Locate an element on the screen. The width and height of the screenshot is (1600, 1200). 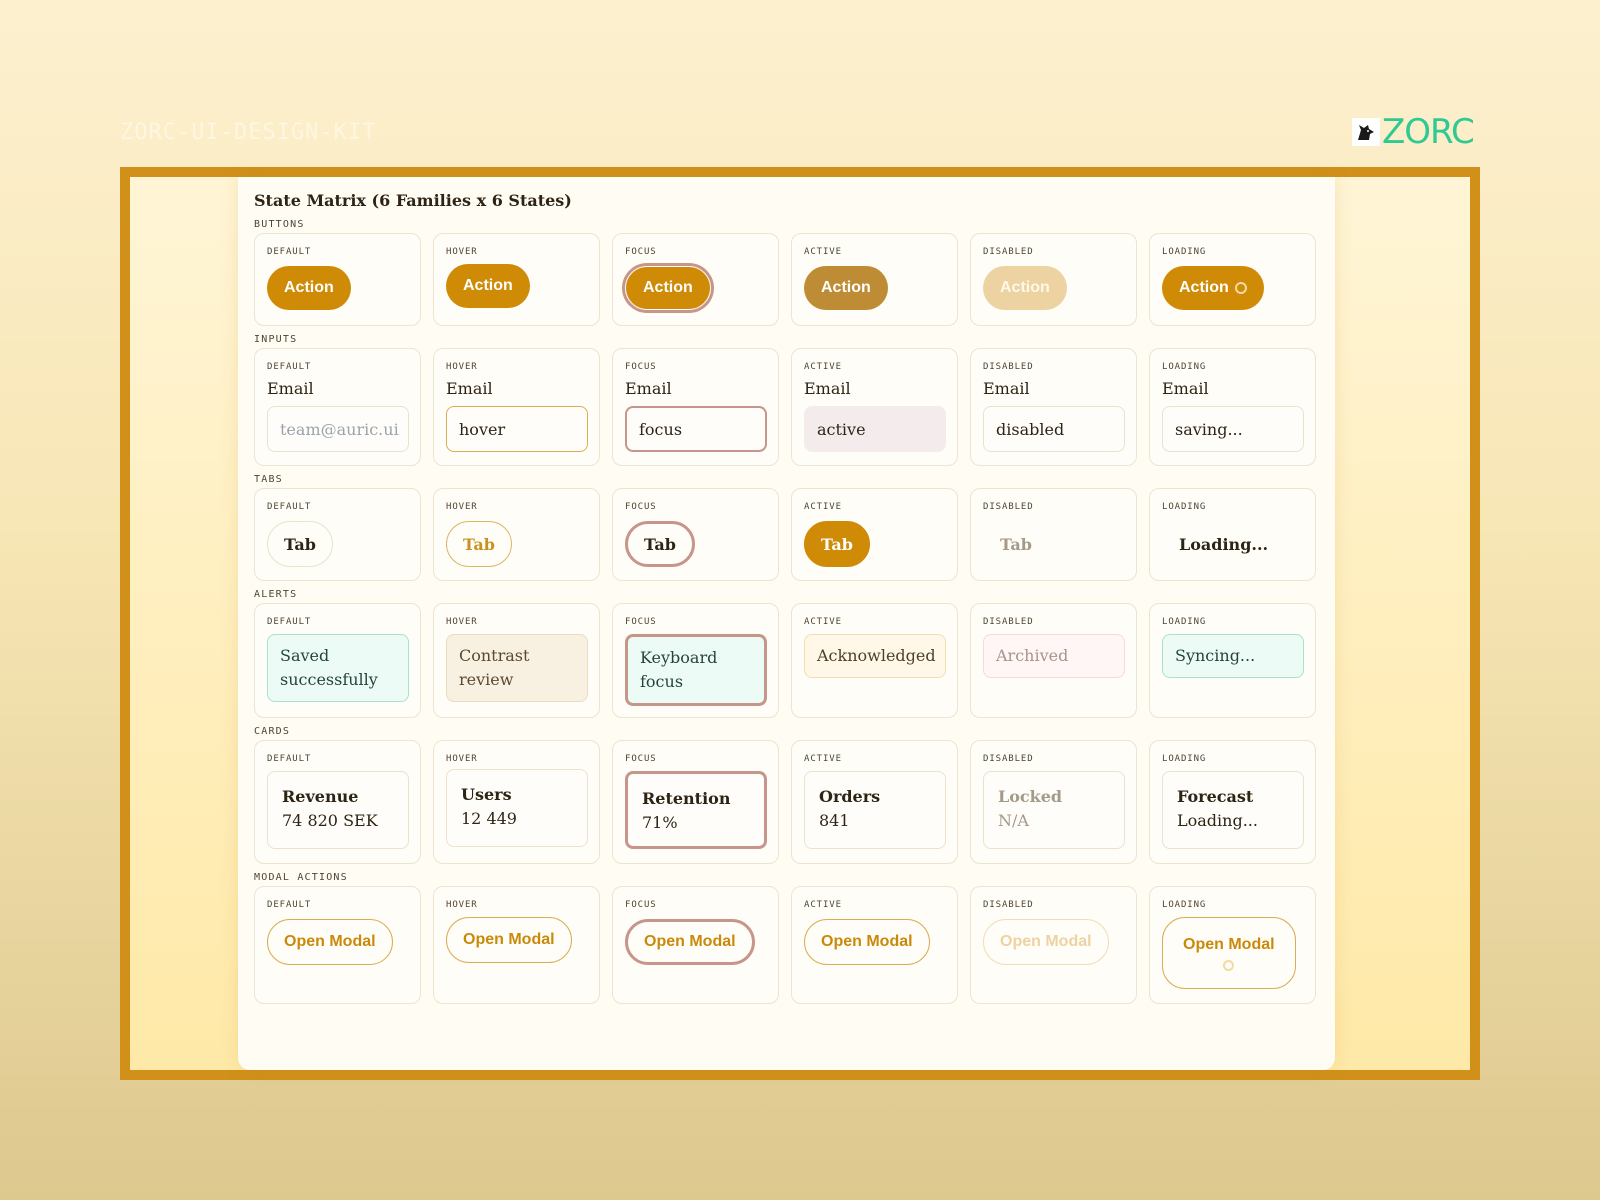
kit-title: ZORC-UI-DESIGN-KIT is located at coordinates (248, 132).